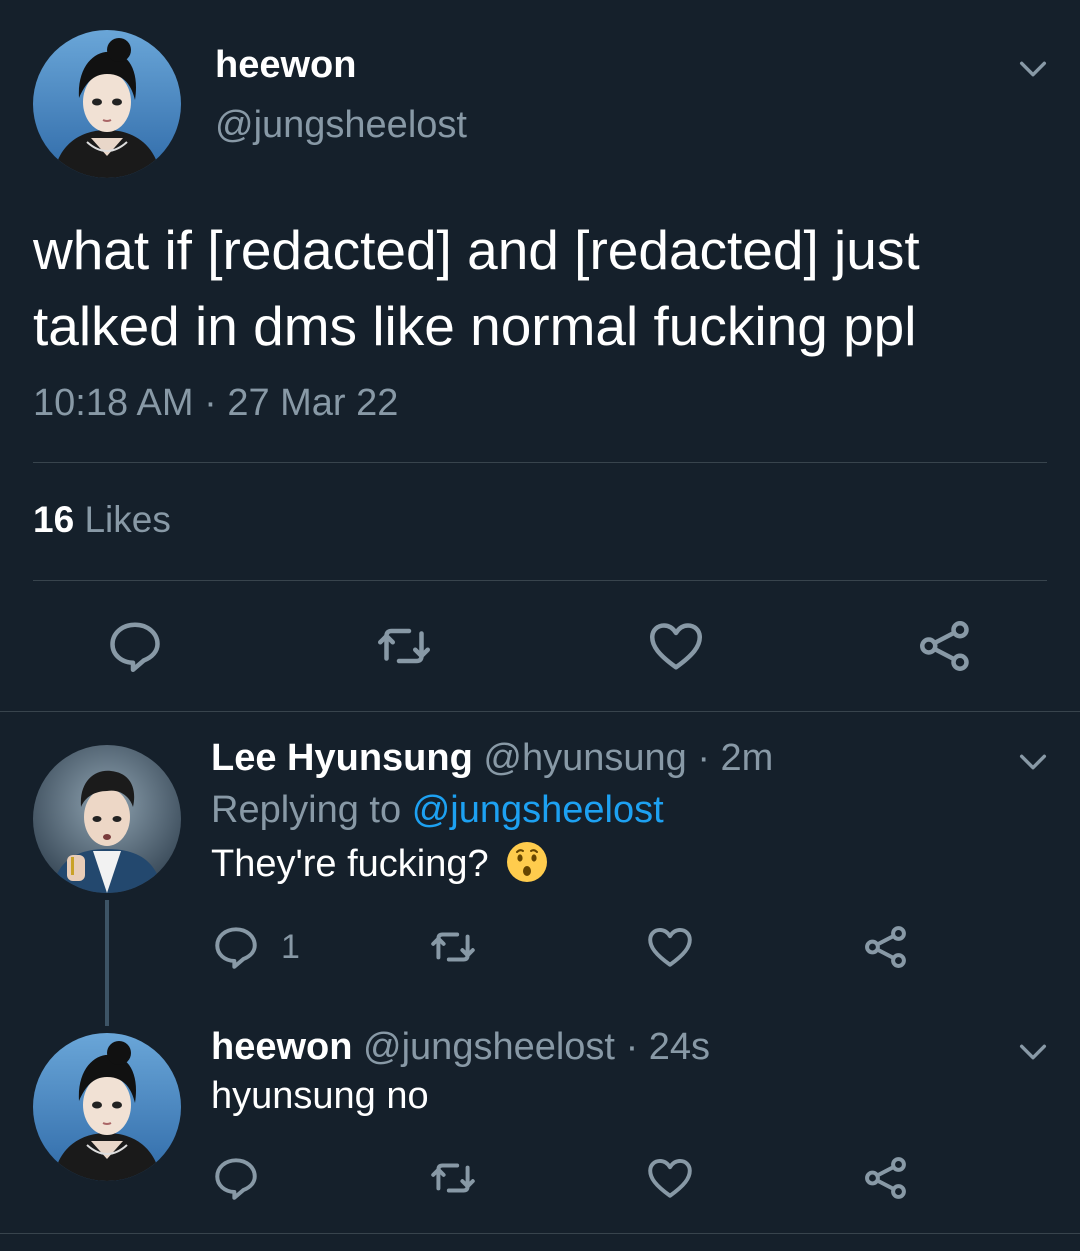 The height and width of the screenshot is (1251, 1080). I want to click on tweet-text-line-1: what if [redacted] and [redacted] just, so click(476, 250).